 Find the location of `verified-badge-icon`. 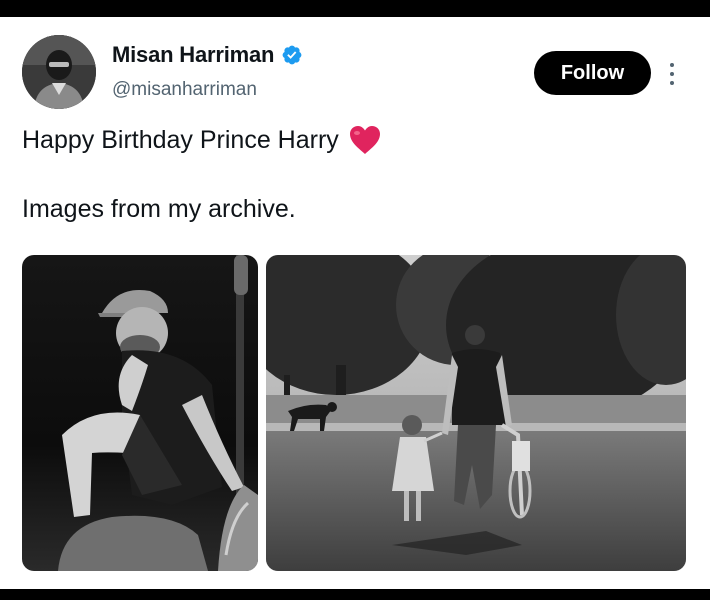

verified-badge-icon is located at coordinates (292, 55).